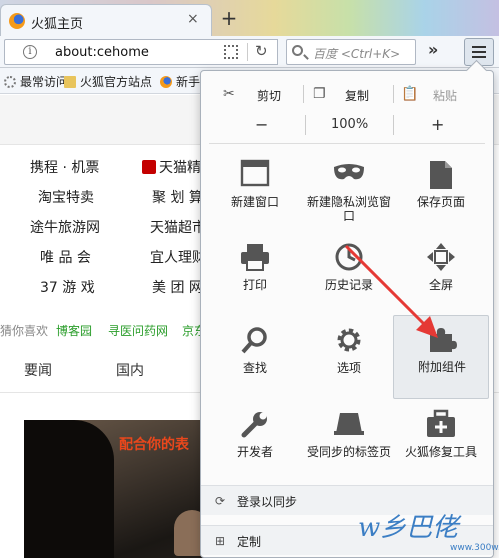 The image size is (499, 558). I want to click on link-meituan: 美 团 网, so click(177, 287).